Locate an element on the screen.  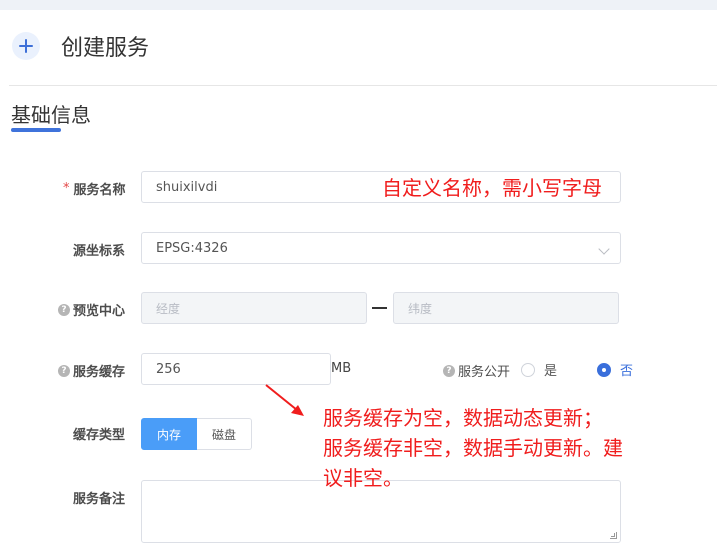
latitude-placeholder: 纬度 is located at coordinates (420, 308).